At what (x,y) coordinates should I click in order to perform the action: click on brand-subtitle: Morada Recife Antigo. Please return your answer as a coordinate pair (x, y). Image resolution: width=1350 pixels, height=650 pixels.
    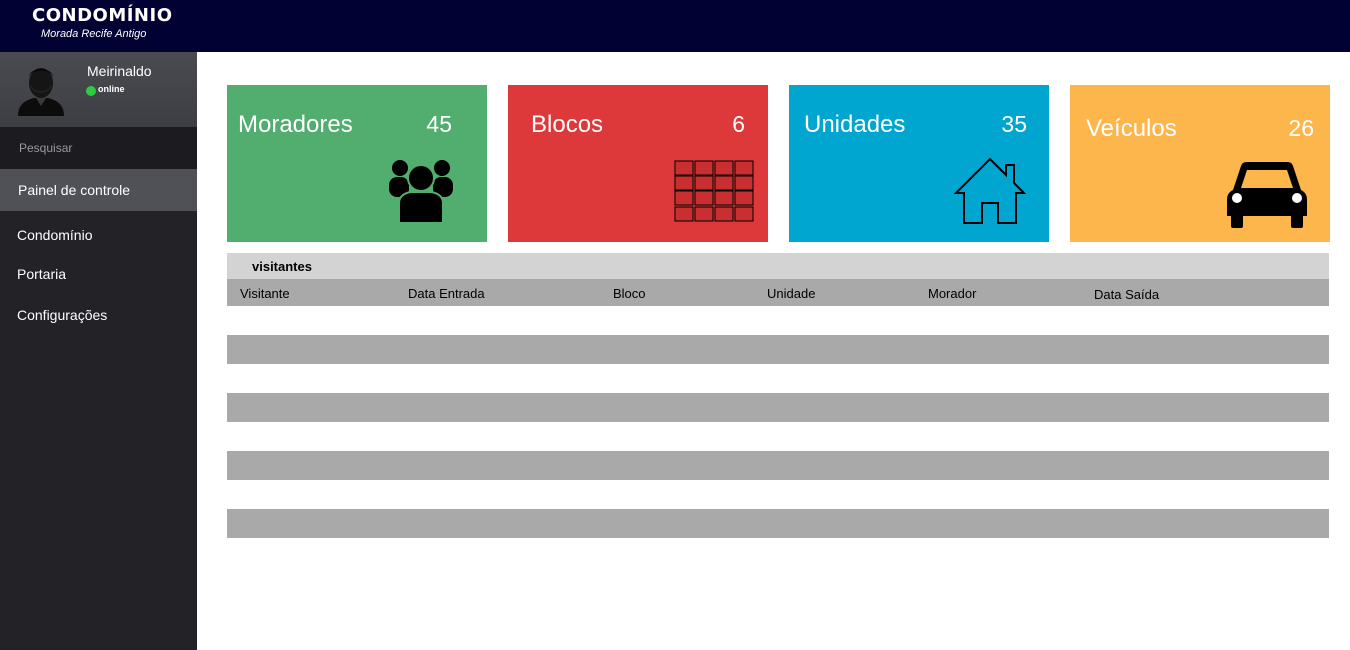
    Looking at the image, I should click on (94, 34).